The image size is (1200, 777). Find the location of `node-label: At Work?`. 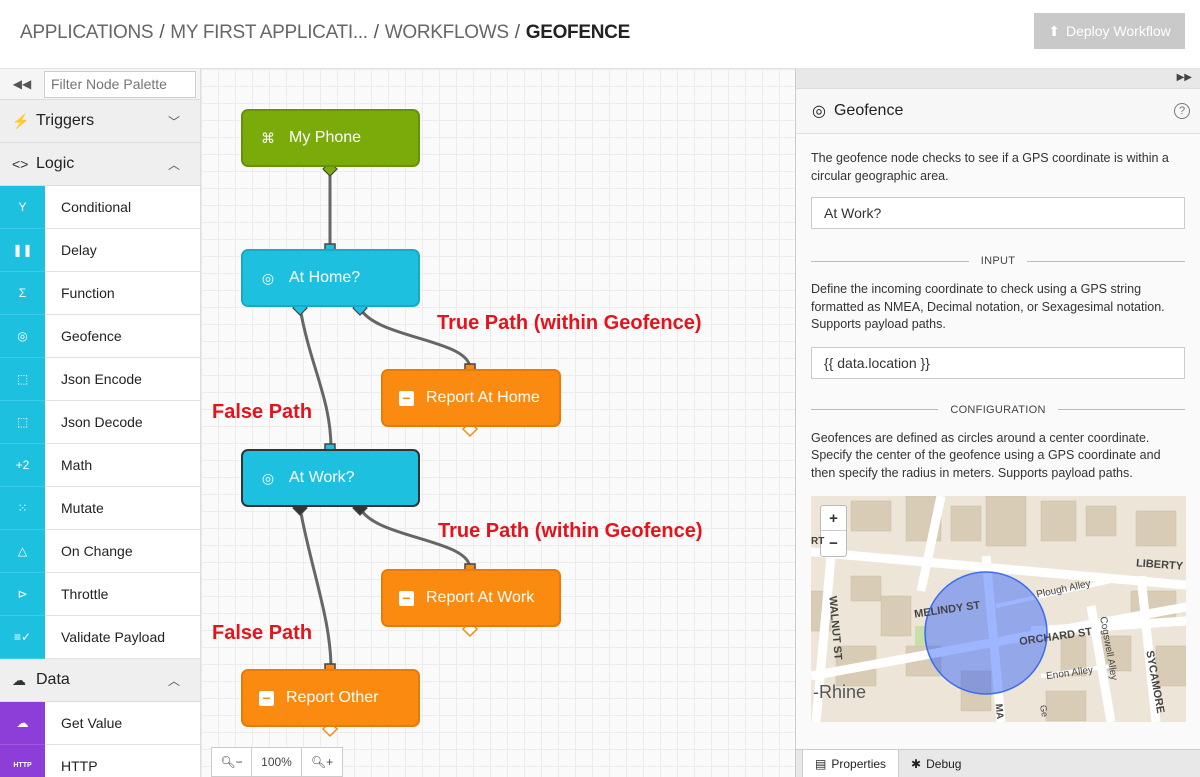

node-label: At Work? is located at coordinates (322, 477).